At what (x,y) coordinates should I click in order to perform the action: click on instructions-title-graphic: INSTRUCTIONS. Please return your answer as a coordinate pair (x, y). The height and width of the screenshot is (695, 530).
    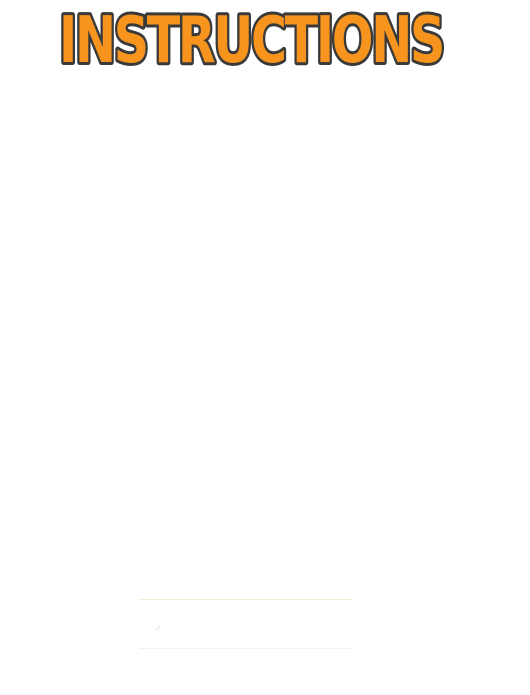
    Looking at the image, I should click on (251, 39).